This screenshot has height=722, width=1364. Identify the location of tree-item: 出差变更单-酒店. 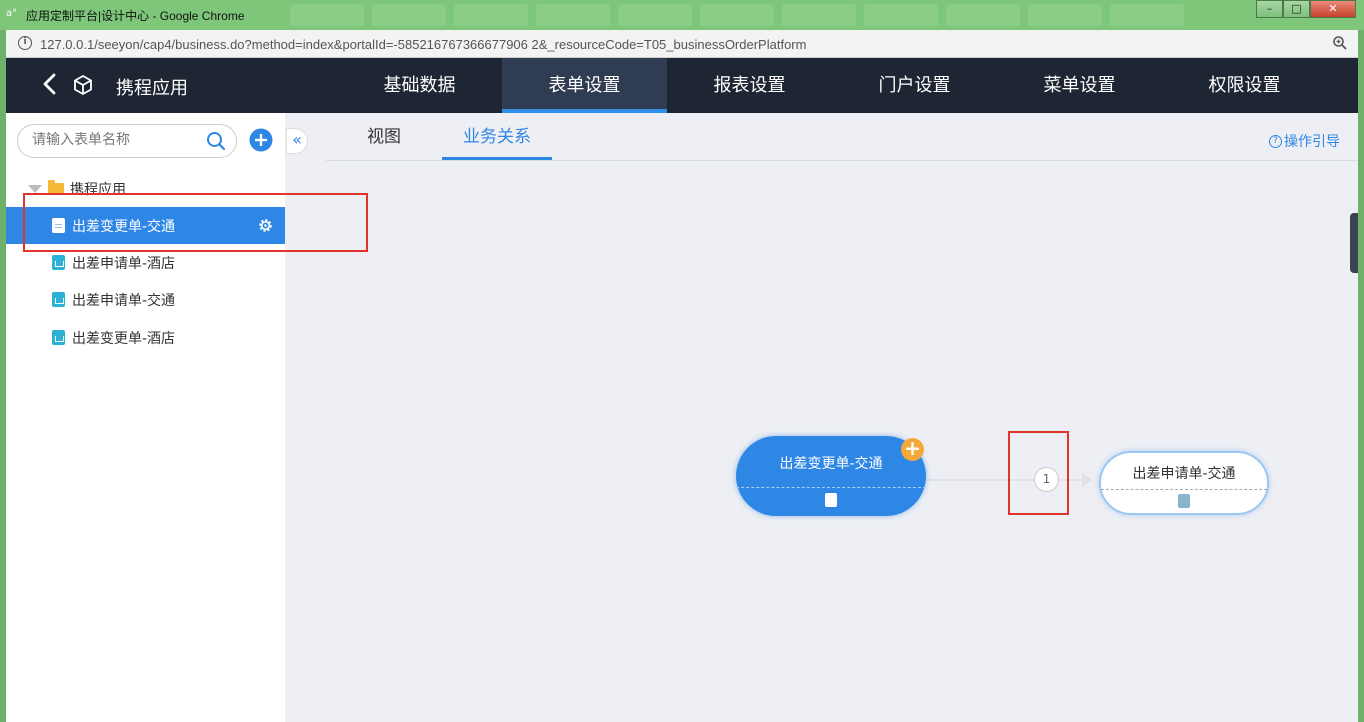
(145, 337).